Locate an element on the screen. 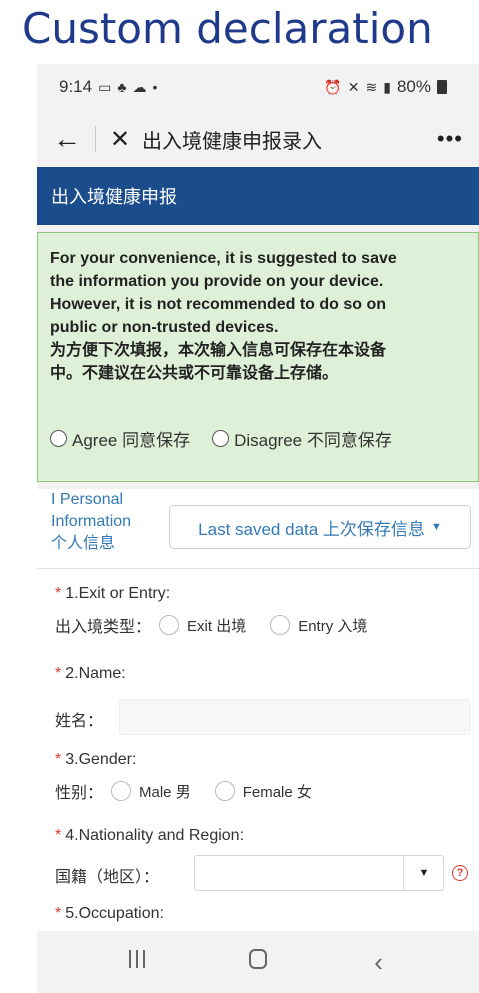 The width and height of the screenshot is (479, 993). entry-radio: Entry 入境 is located at coordinates (318, 625).